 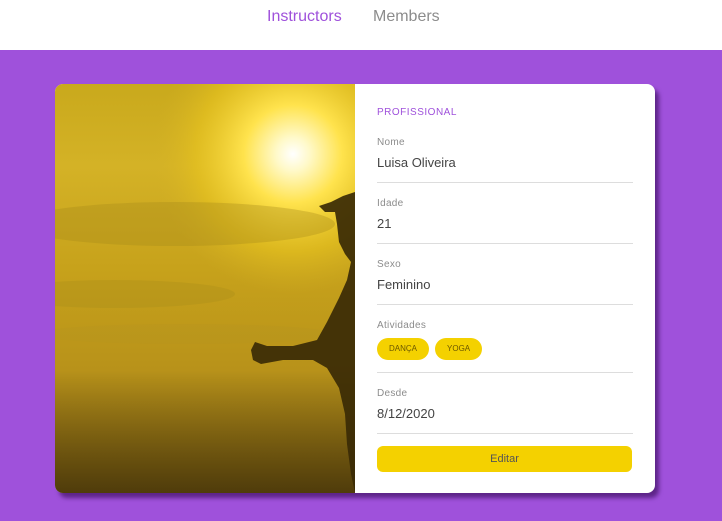 I want to click on field-sexo-value: Feminino, so click(x=404, y=284).